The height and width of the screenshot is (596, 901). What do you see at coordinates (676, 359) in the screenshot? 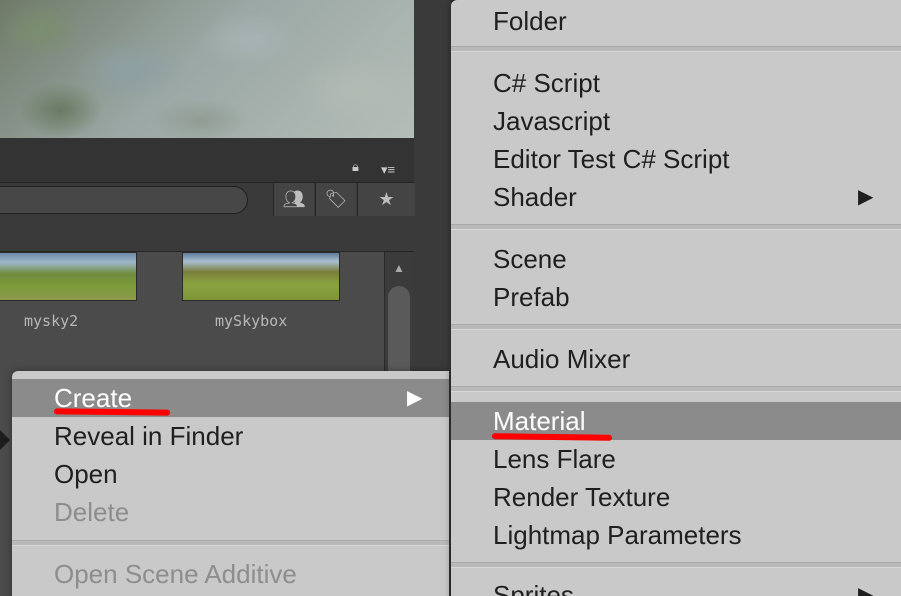
I see `submenu-item-audio-mixer: Audio Mixer` at bounding box center [676, 359].